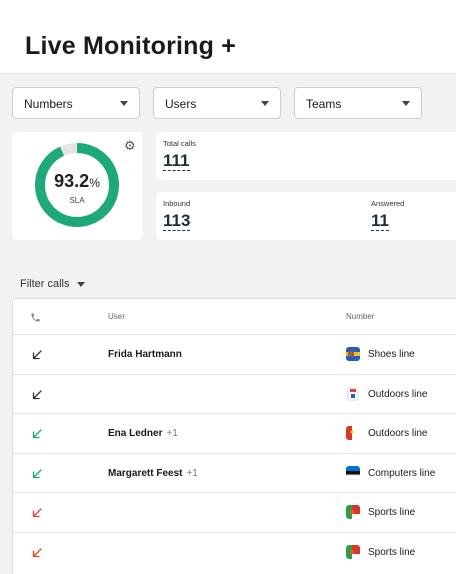  What do you see at coordinates (380, 221) in the screenshot?
I see `answered-value: 11` at bounding box center [380, 221].